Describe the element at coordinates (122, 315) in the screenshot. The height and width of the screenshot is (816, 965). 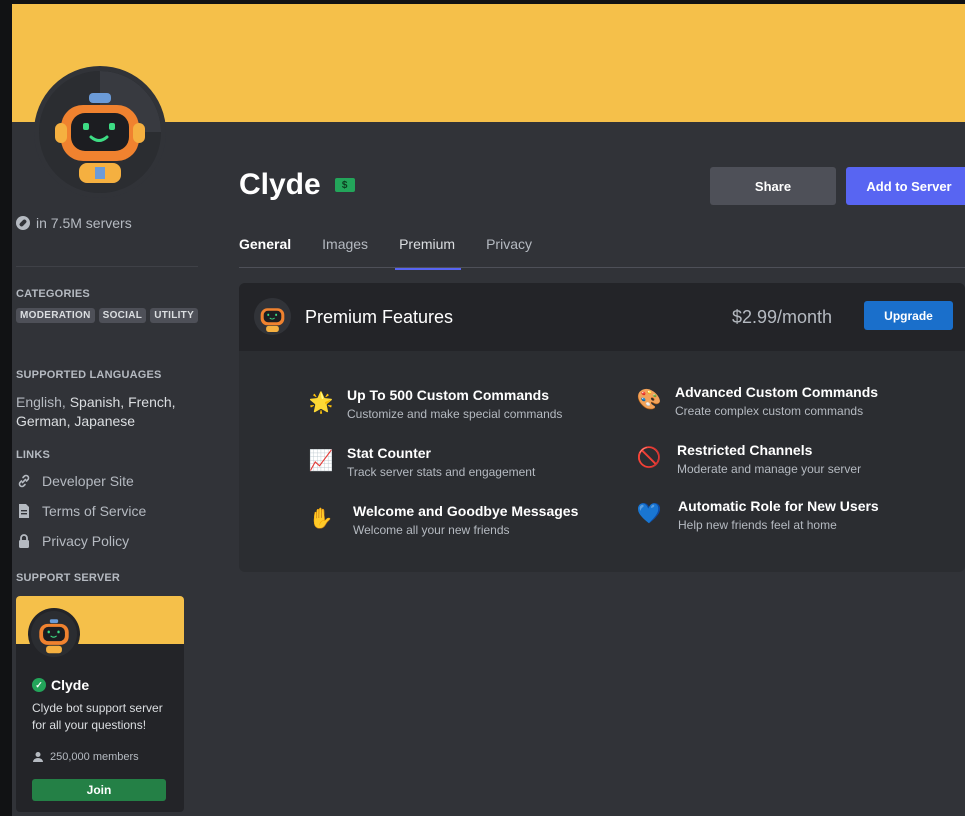
I see `category-tag: SOCIAL` at that location.